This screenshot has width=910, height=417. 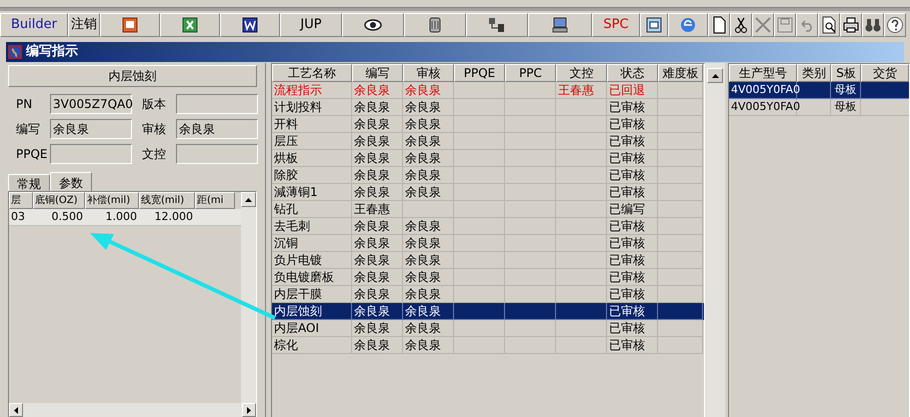 What do you see at coordinates (28, 129) in the screenshot?
I see `field-label: 编写` at bounding box center [28, 129].